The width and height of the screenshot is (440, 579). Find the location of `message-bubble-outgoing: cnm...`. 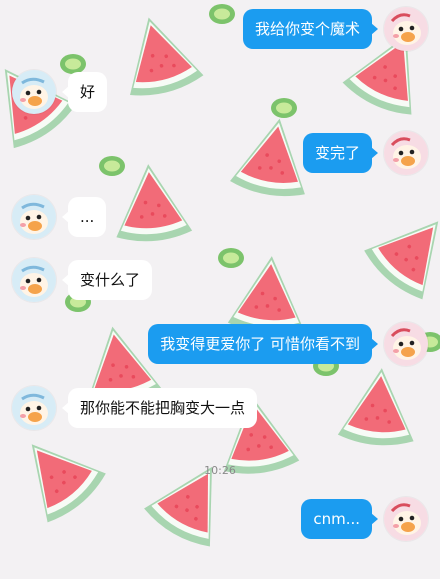

message-bubble-outgoing: cnm... is located at coordinates (339, 519).